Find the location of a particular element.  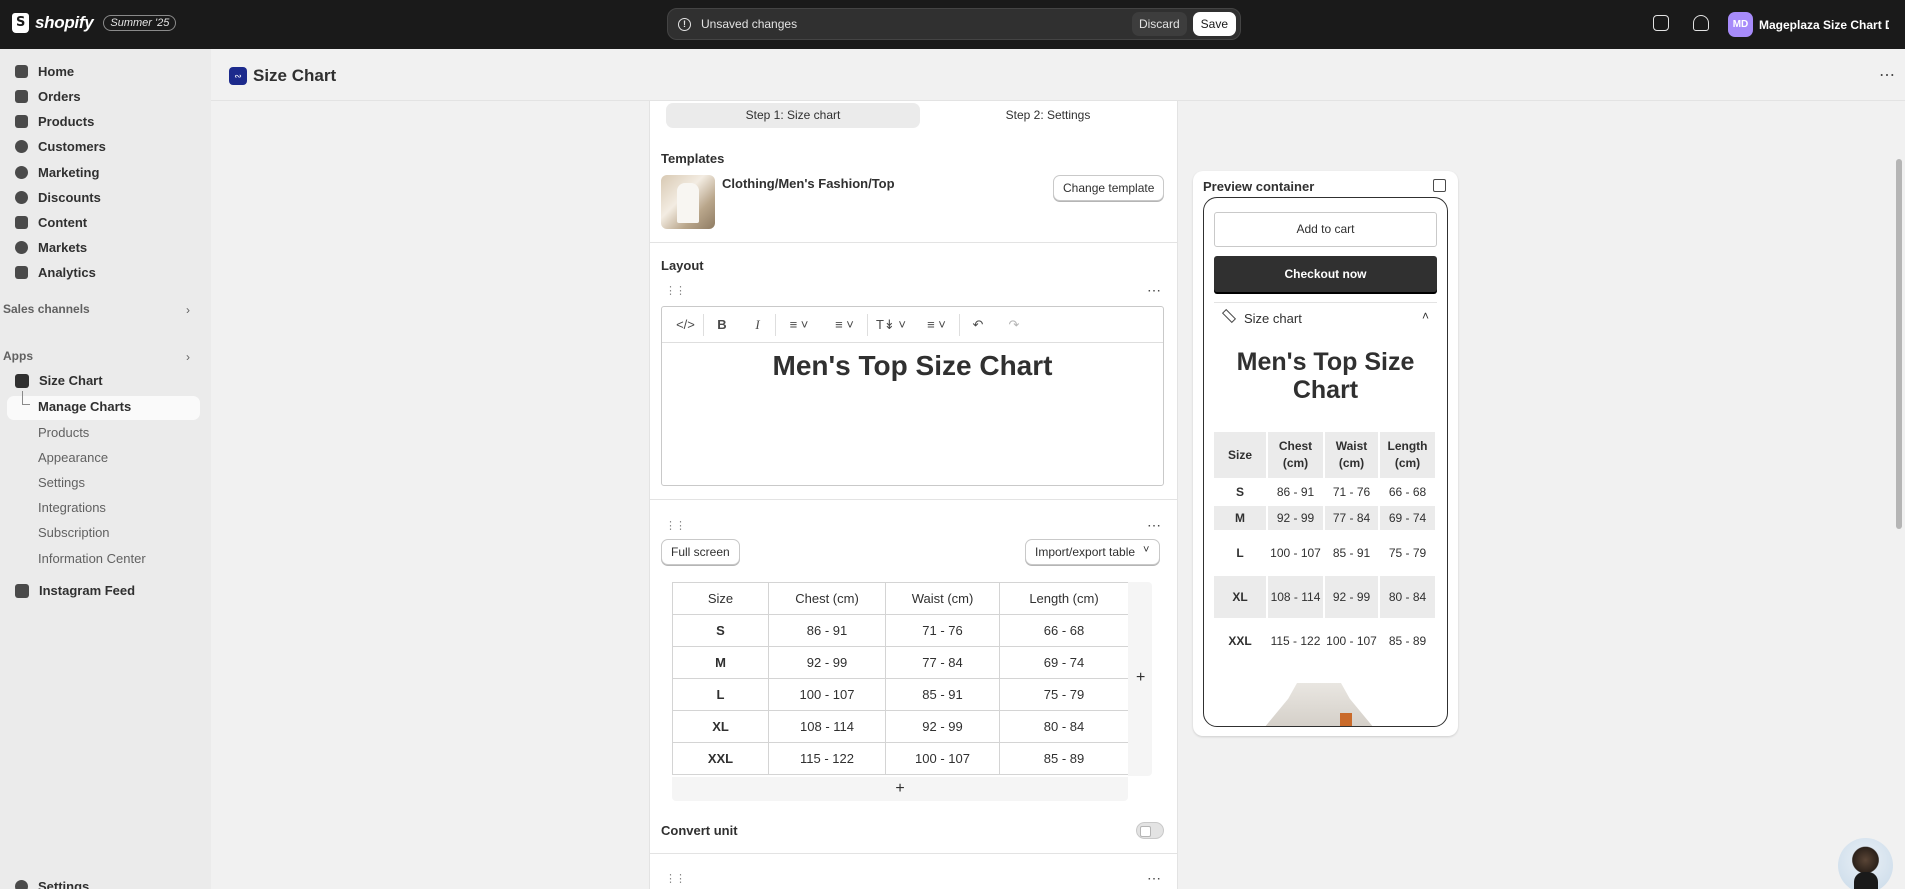

sidebar-item-products: Products is located at coordinates (54, 121).